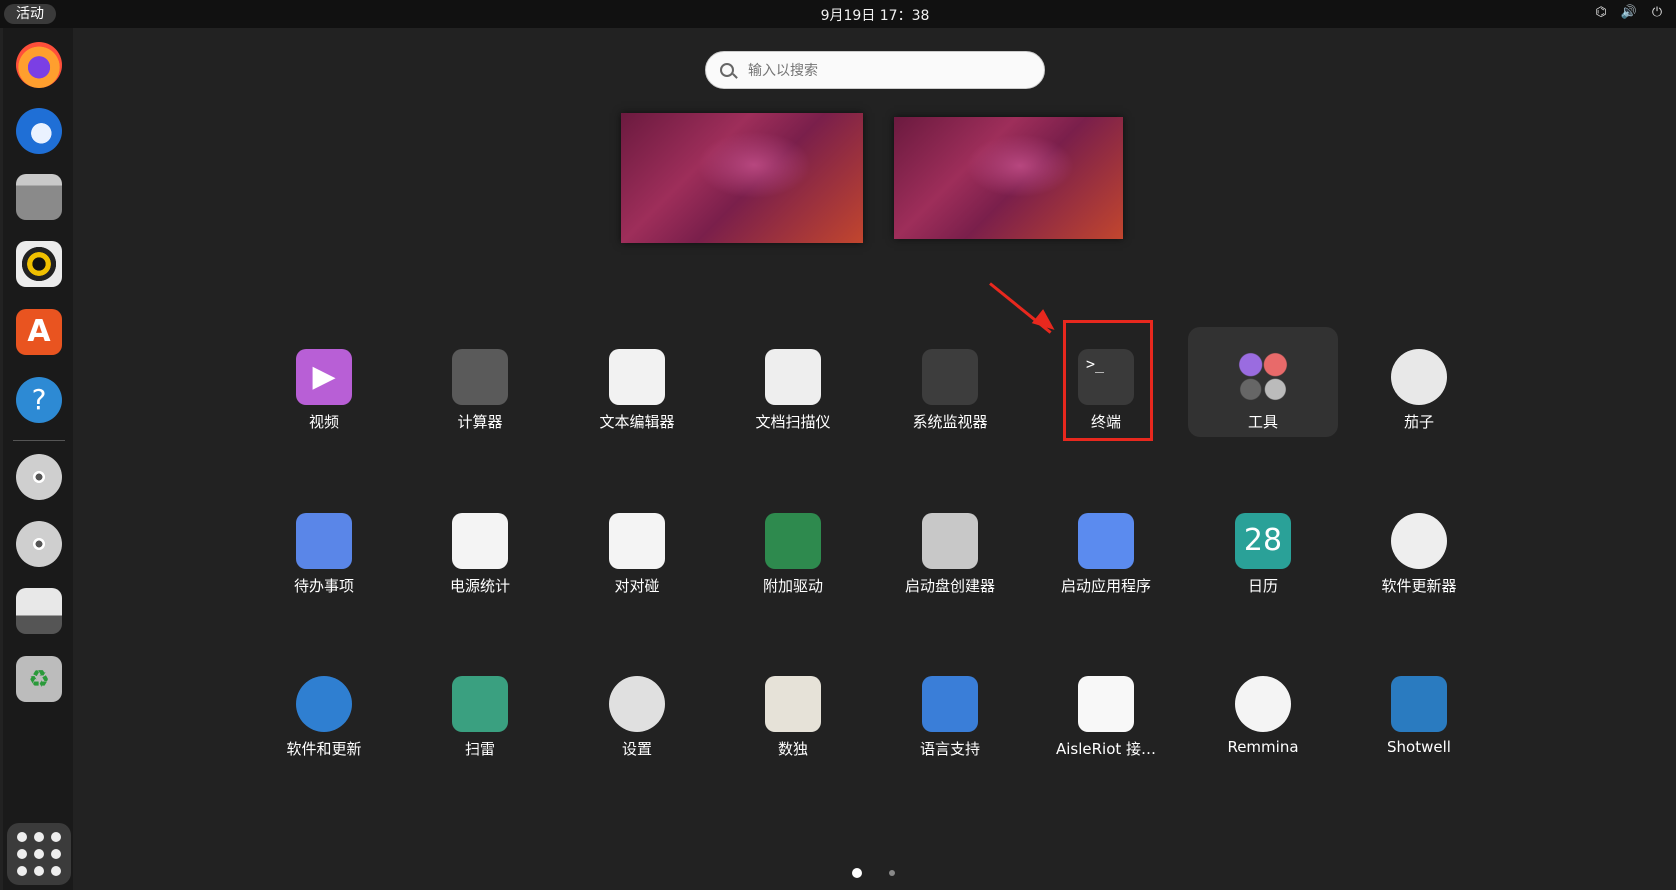 Image resolution: width=1676 pixels, height=890 pixels. Describe the element at coordinates (888, 71) in the screenshot. I see `search-input` at that location.